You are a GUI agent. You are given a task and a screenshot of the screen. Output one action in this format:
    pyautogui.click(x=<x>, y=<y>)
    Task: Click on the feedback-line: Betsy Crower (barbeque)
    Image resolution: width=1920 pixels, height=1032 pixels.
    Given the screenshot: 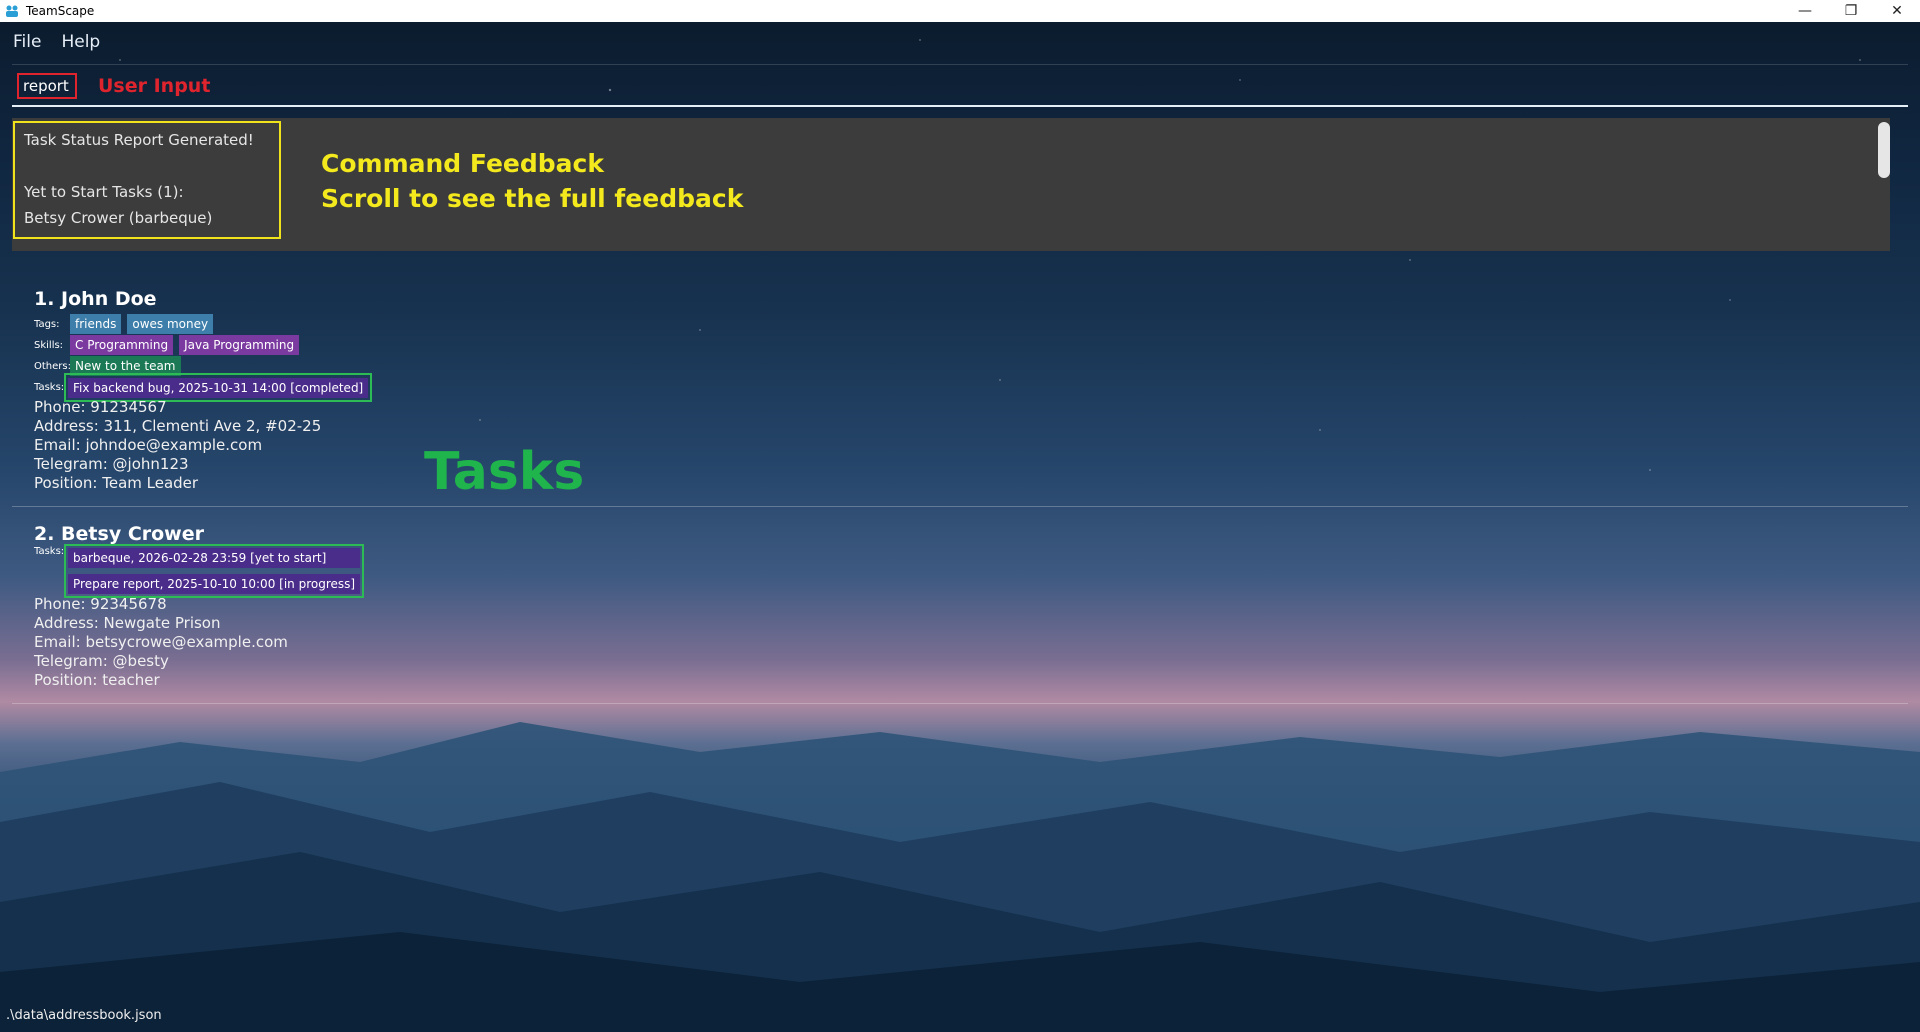 What is the action you would take?
    pyautogui.click(x=118, y=218)
    